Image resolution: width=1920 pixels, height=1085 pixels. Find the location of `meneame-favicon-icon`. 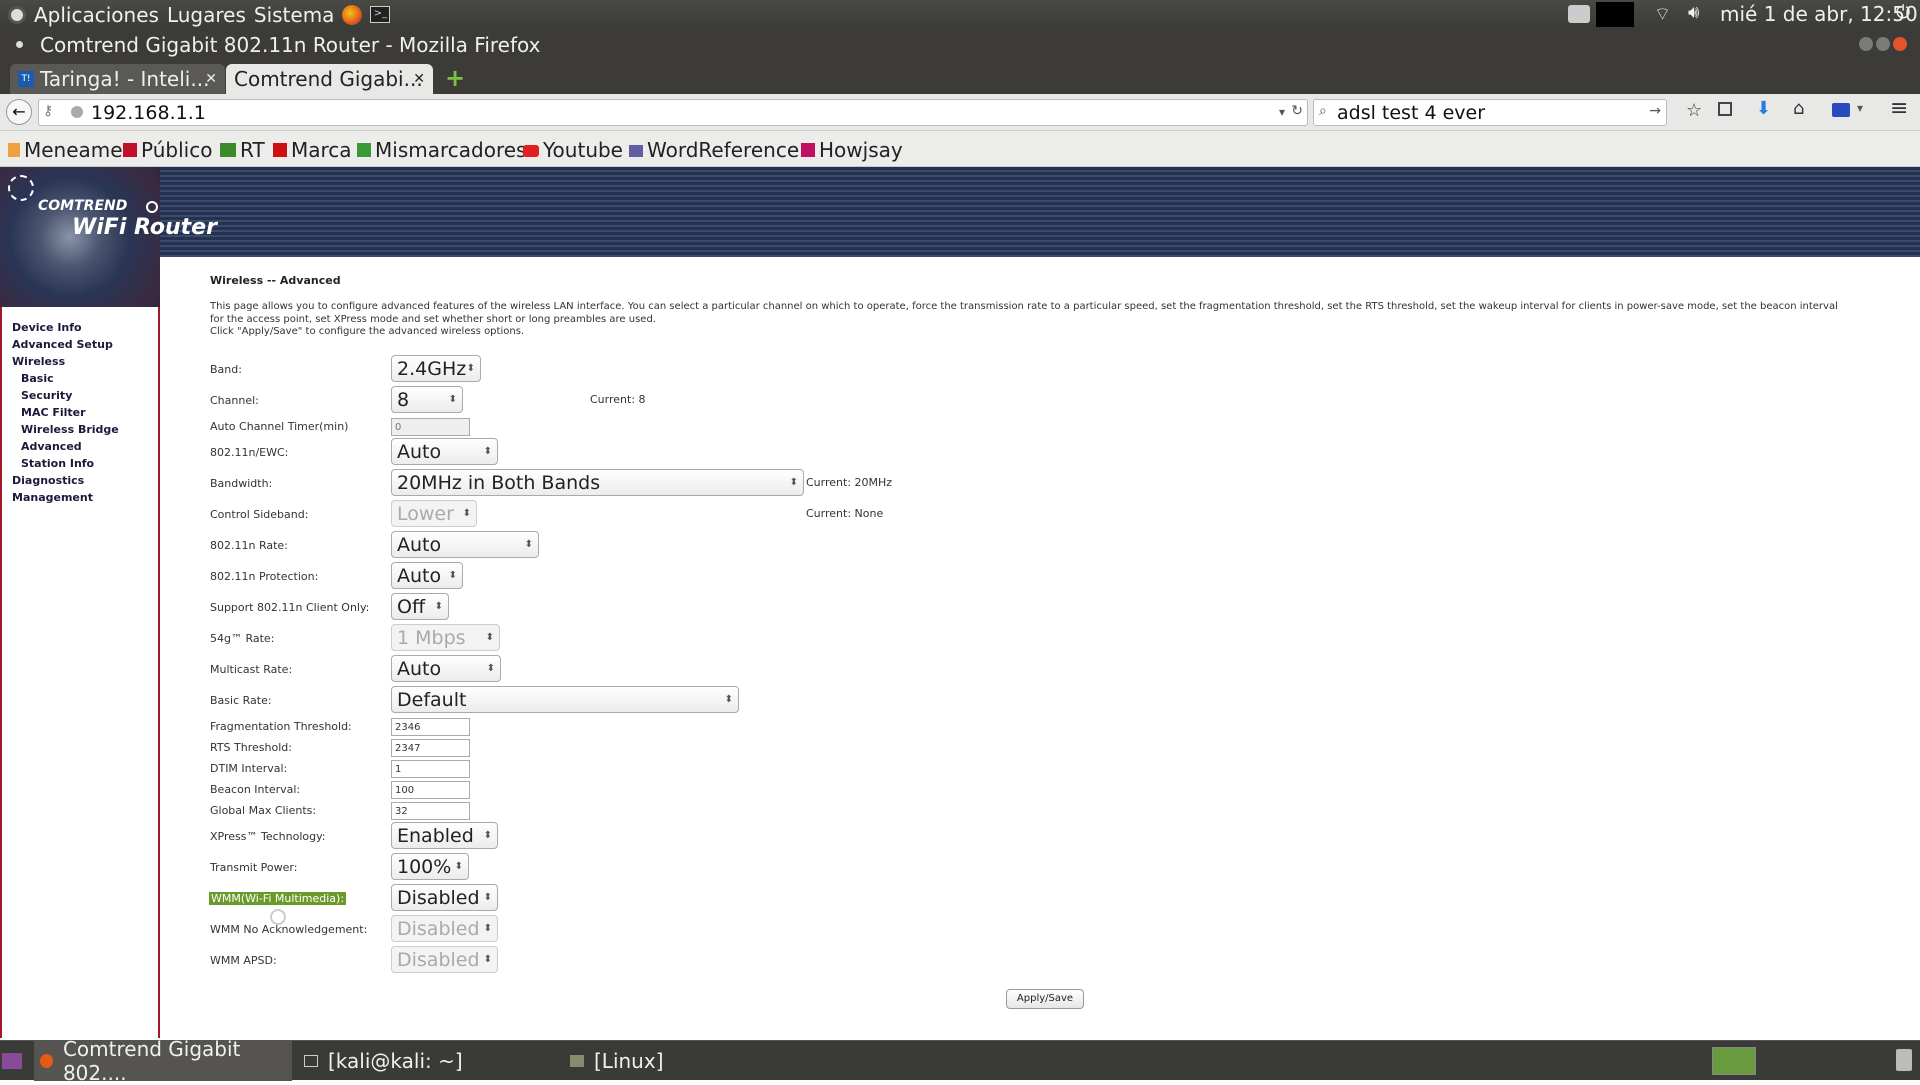

meneame-favicon-icon is located at coordinates (14, 150).